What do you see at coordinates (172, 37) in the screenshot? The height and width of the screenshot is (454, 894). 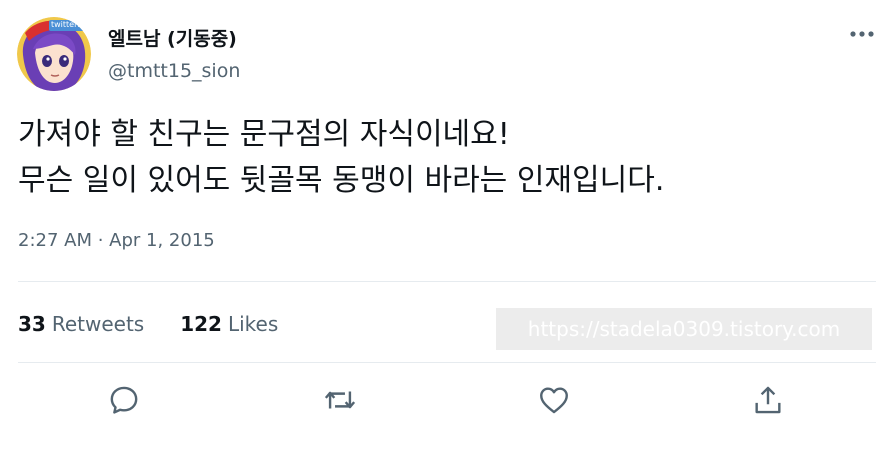 I see `author-display-name: 엘트남 (기동중)` at bounding box center [172, 37].